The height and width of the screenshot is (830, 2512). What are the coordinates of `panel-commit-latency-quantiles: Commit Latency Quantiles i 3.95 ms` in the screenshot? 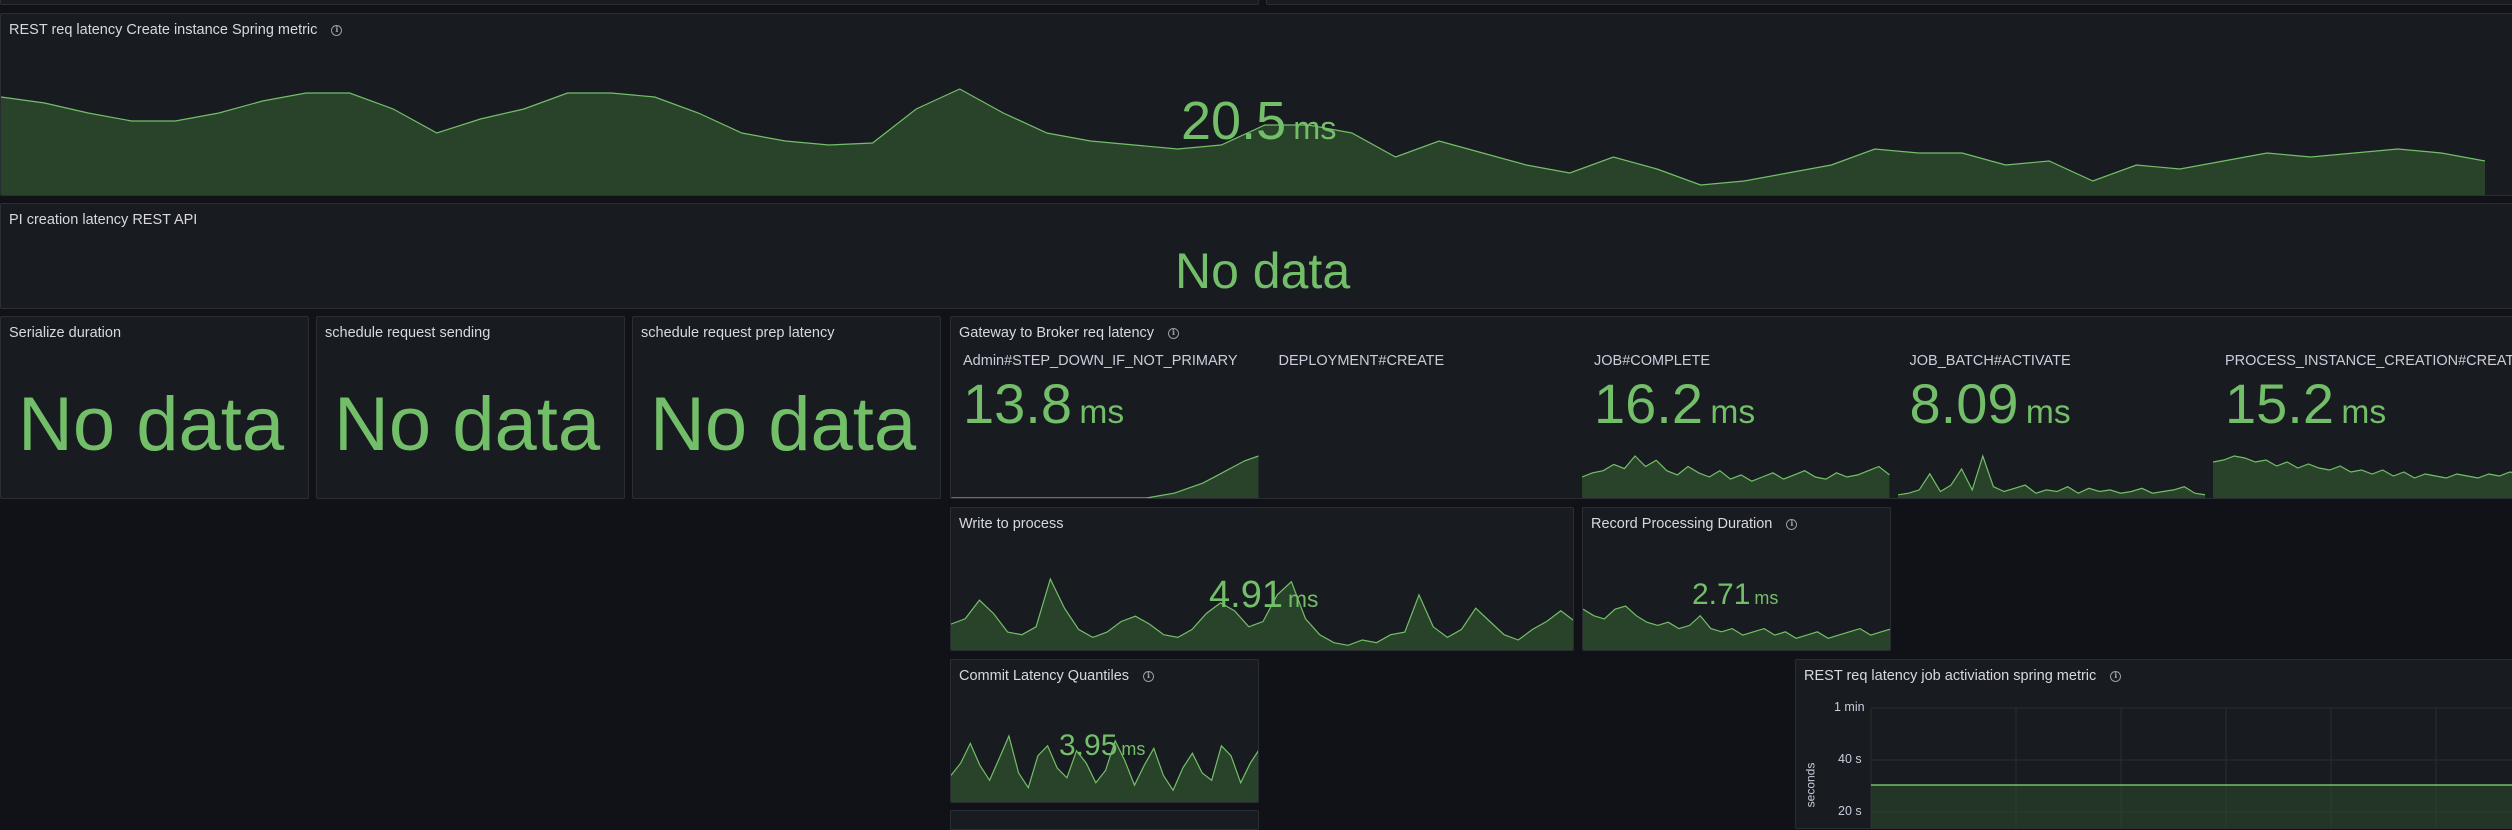 It's located at (1104, 731).